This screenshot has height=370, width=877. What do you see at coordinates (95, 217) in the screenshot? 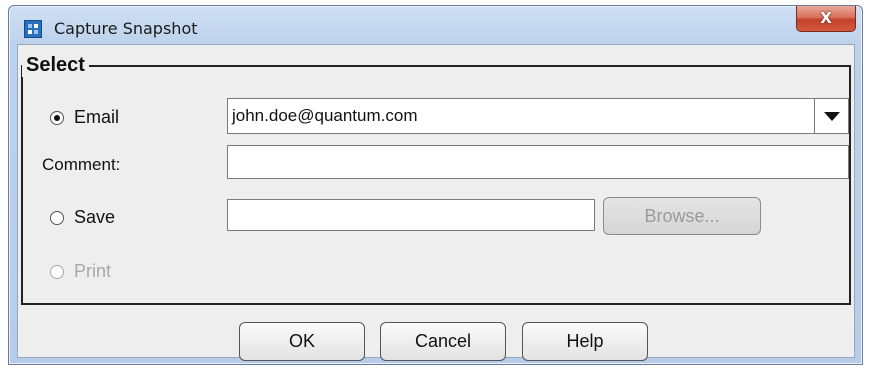
I see `save-radio-label: Save` at bounding box center [95, 217].